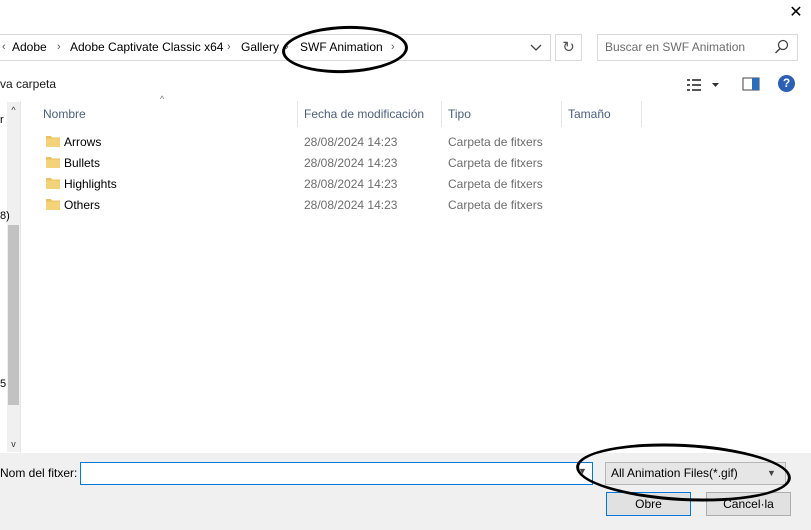 The height and width of the screenshot is (530, 811). What do you see at coordinates (64, 114) in the screenshot?
I see `column-name-label: Nombre` at bounding box center [64, 114].